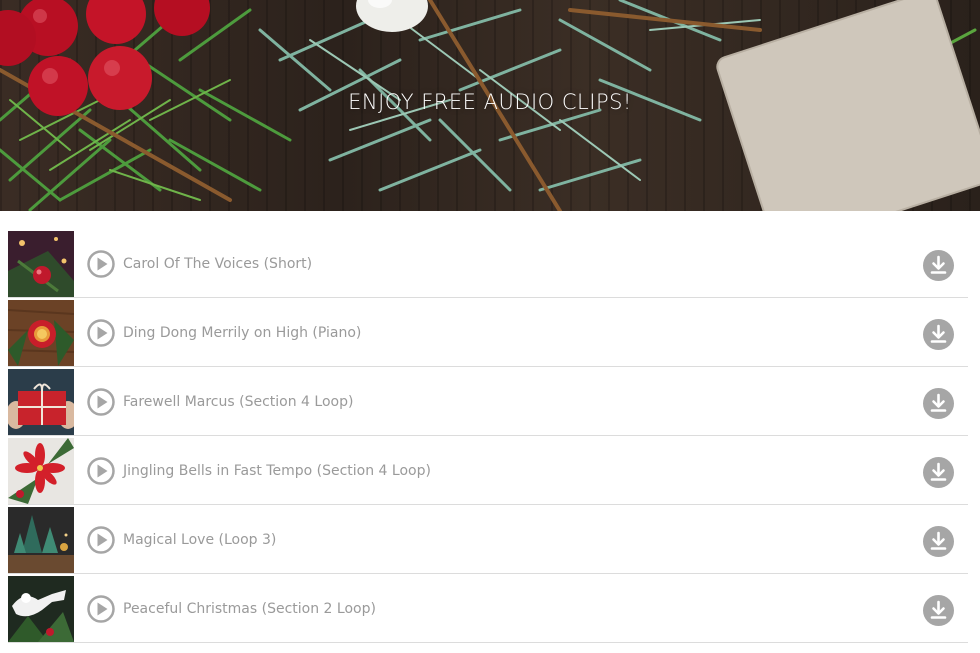  What do you see at coordinates (488, 264) in the screenshot?
I see `track-row: Carol Of The Voices (Short)` at bounding box center [488, 264].